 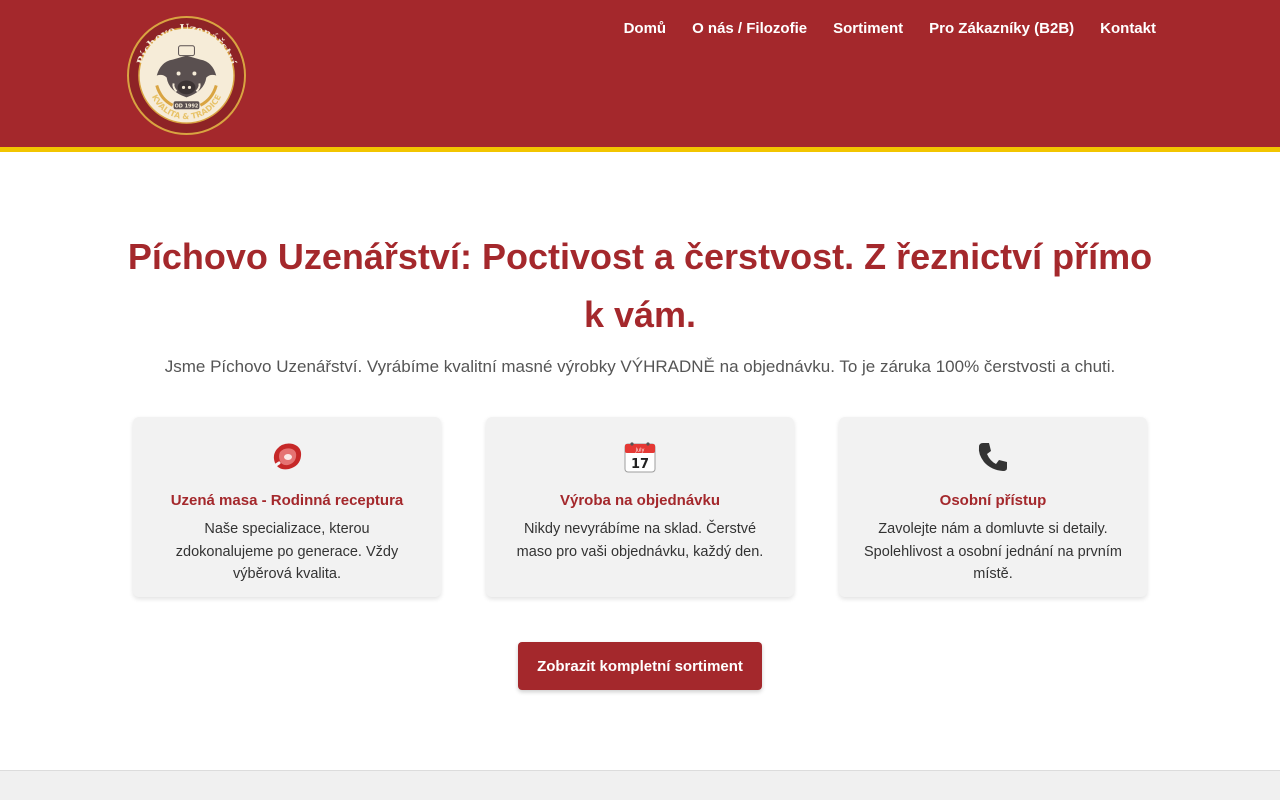 I want to click on calendar-icon: July 17, so click(x=640, y=457).